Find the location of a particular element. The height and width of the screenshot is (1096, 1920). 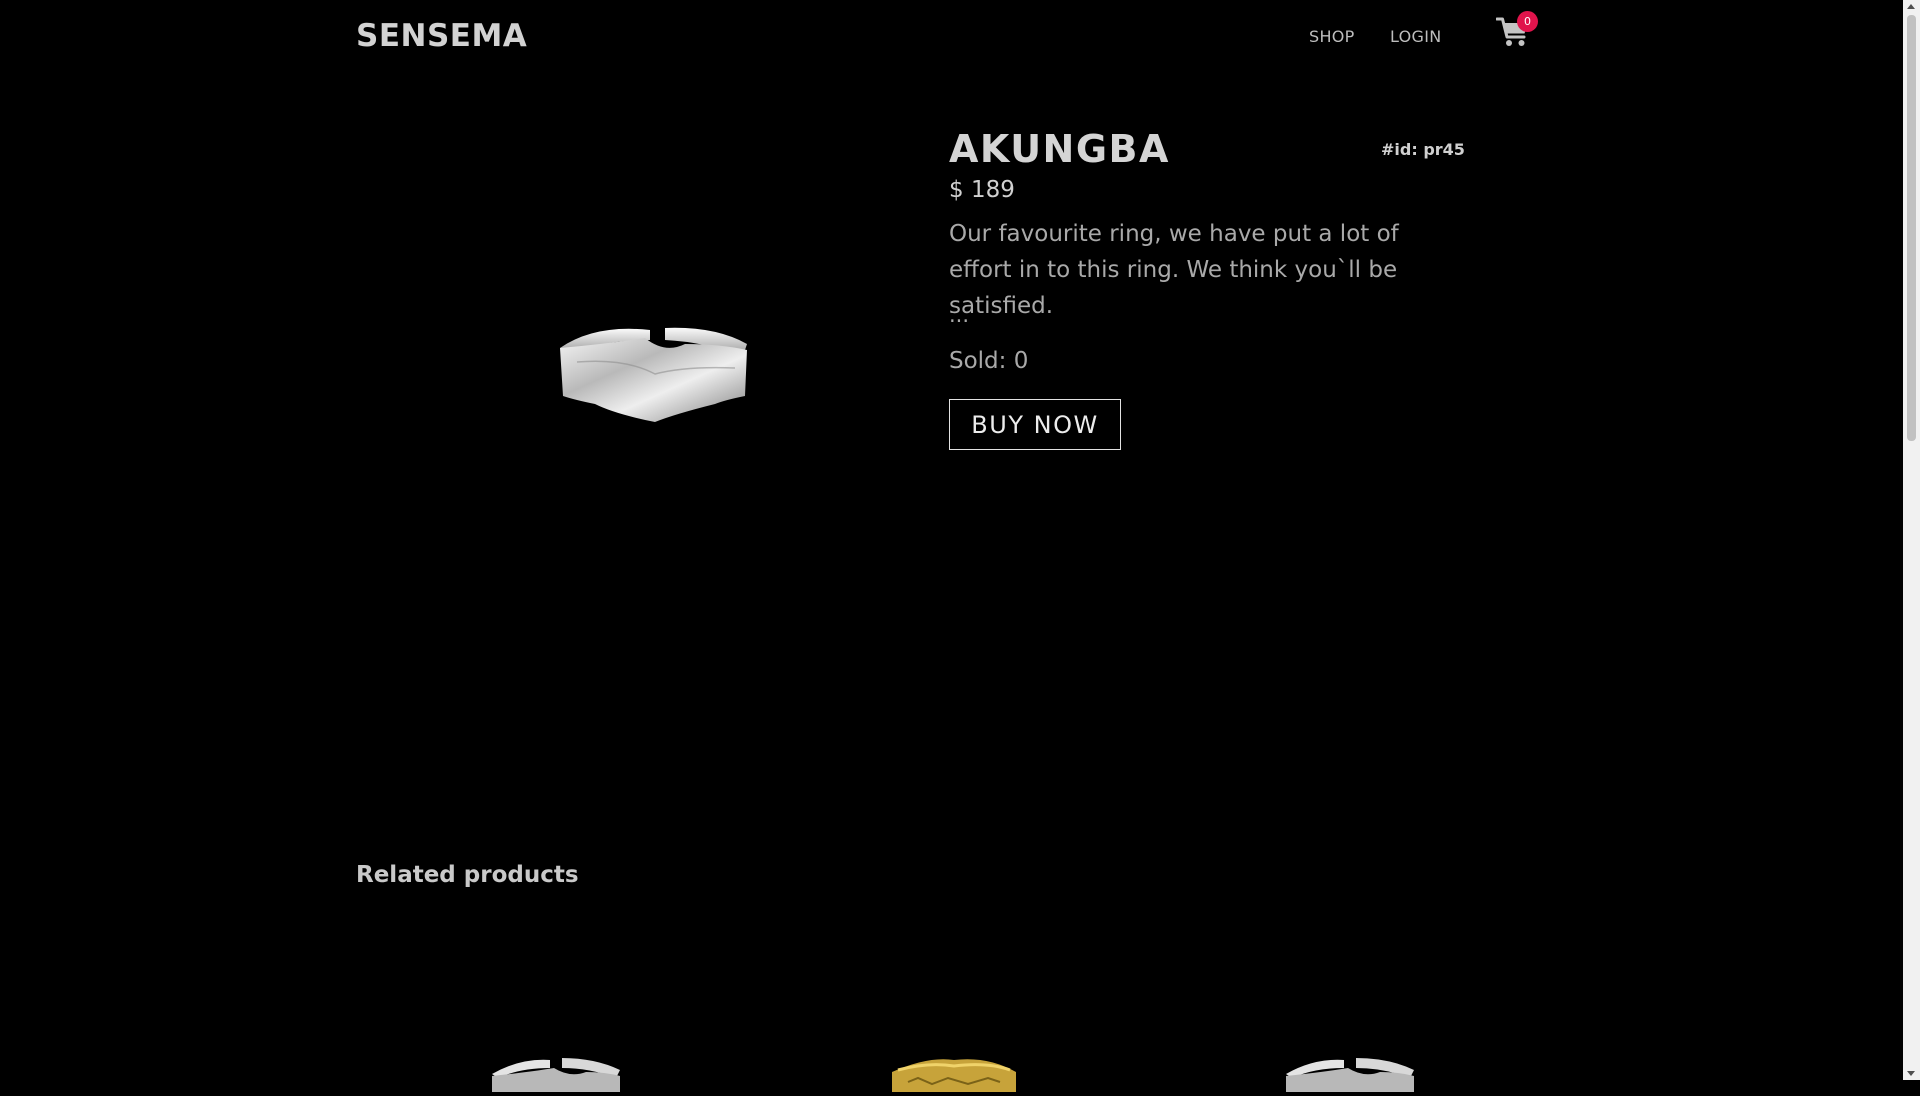

product-price: $ 189 is located at coordinates (982, 190).